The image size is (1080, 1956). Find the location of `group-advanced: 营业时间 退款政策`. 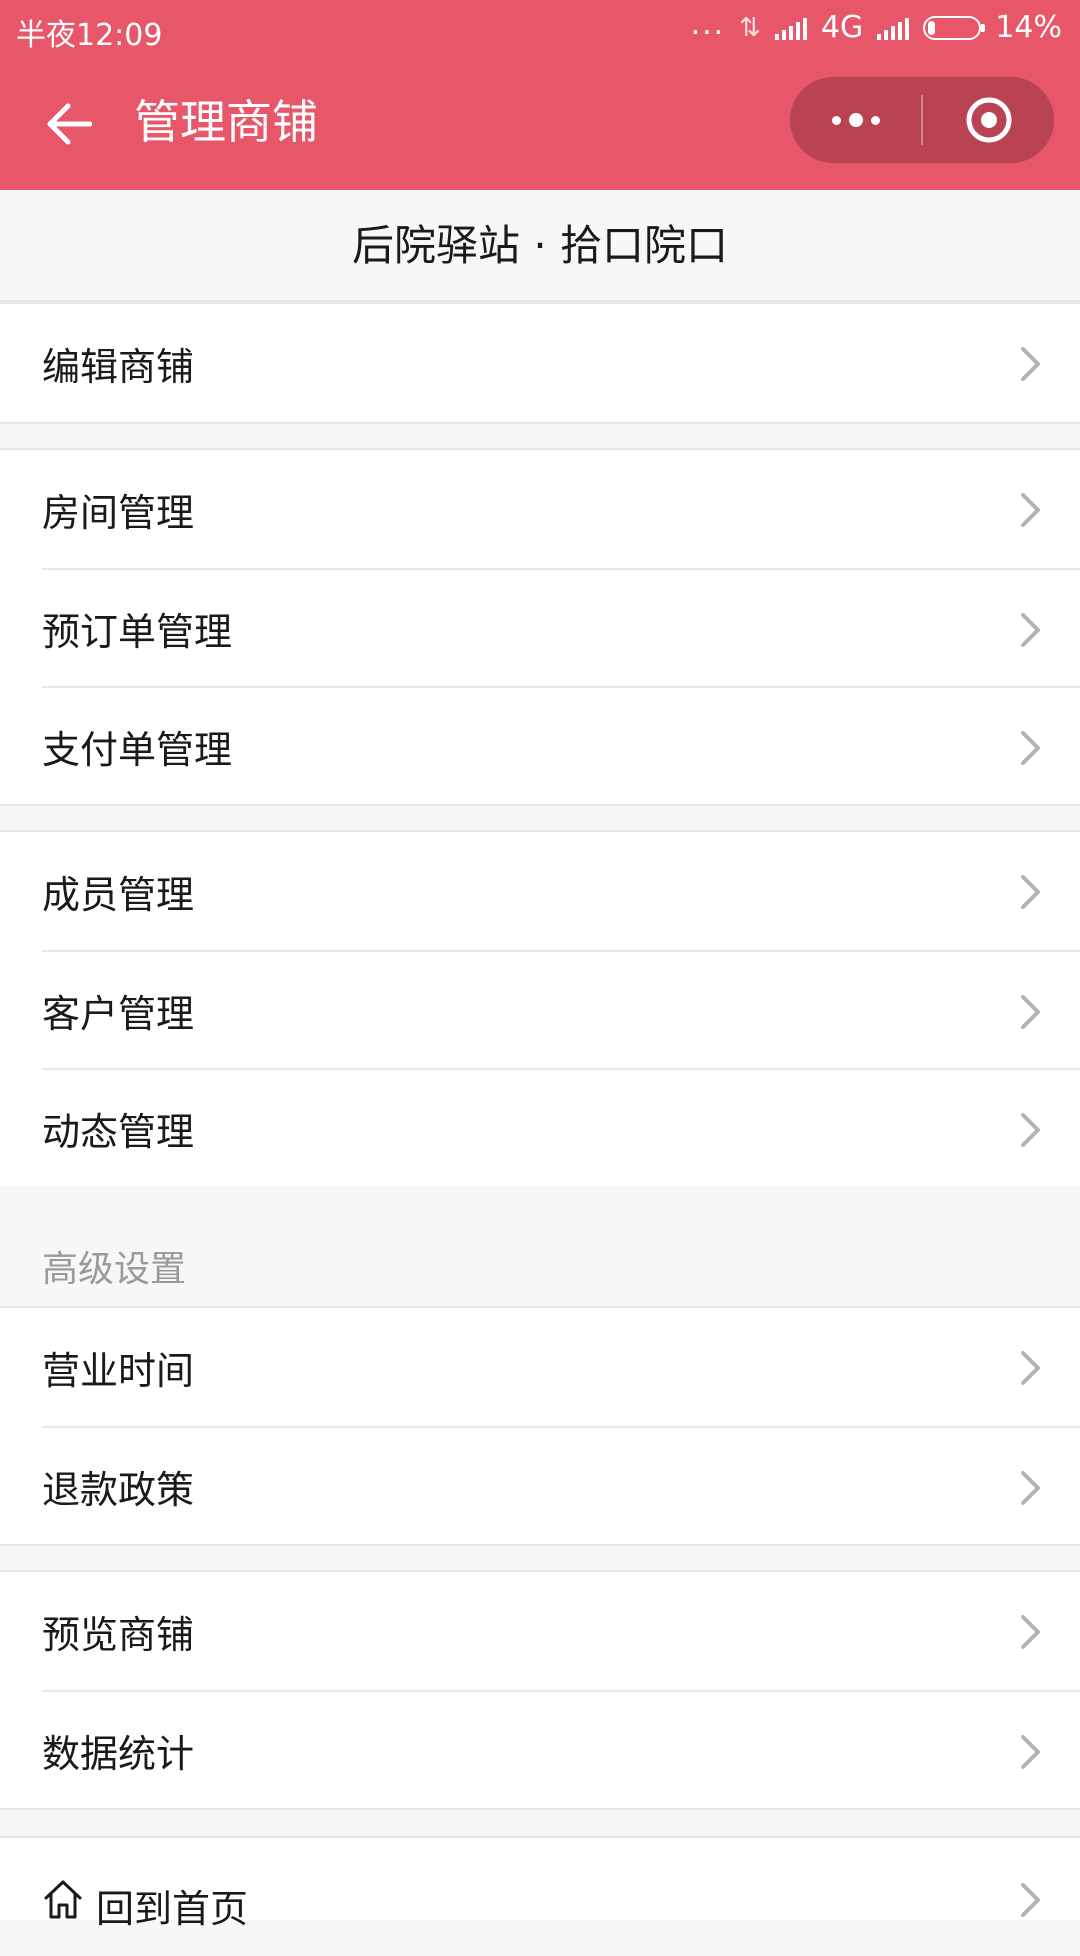

group-advanced: 营业时间 退款政策 is located at coordinates (540, 1426).